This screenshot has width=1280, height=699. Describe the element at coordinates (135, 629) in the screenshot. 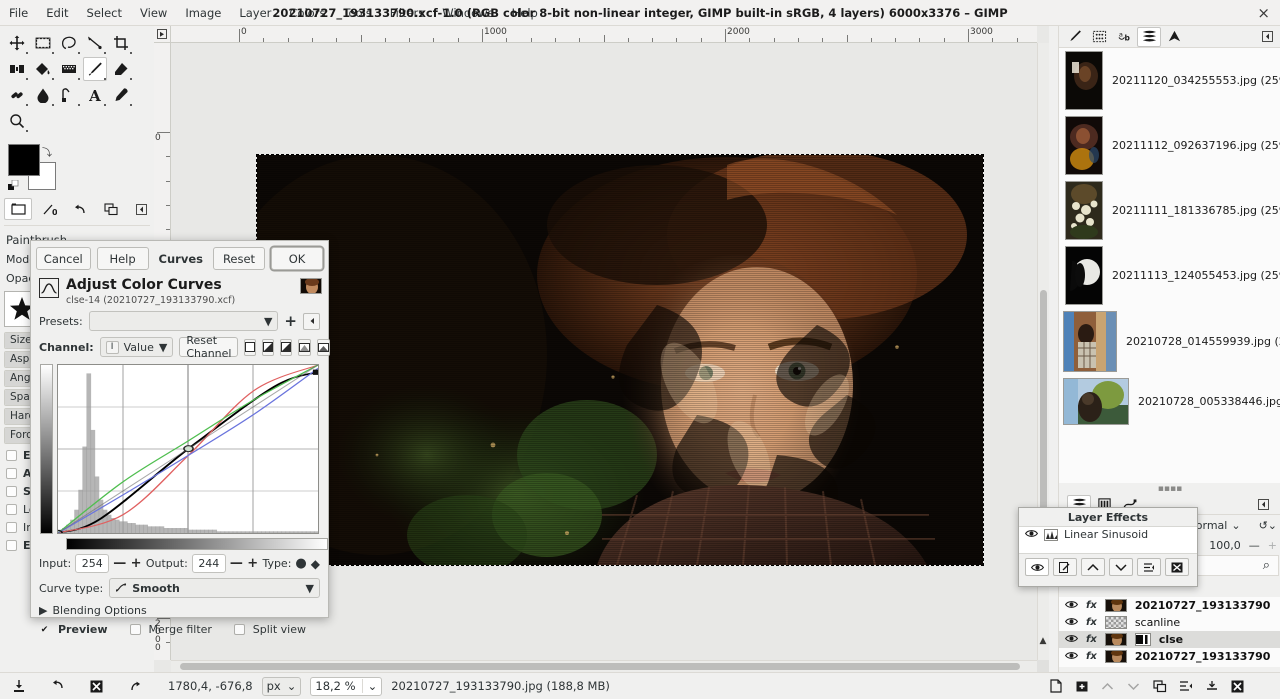

I see `merge-filter-checkbox` at that location.